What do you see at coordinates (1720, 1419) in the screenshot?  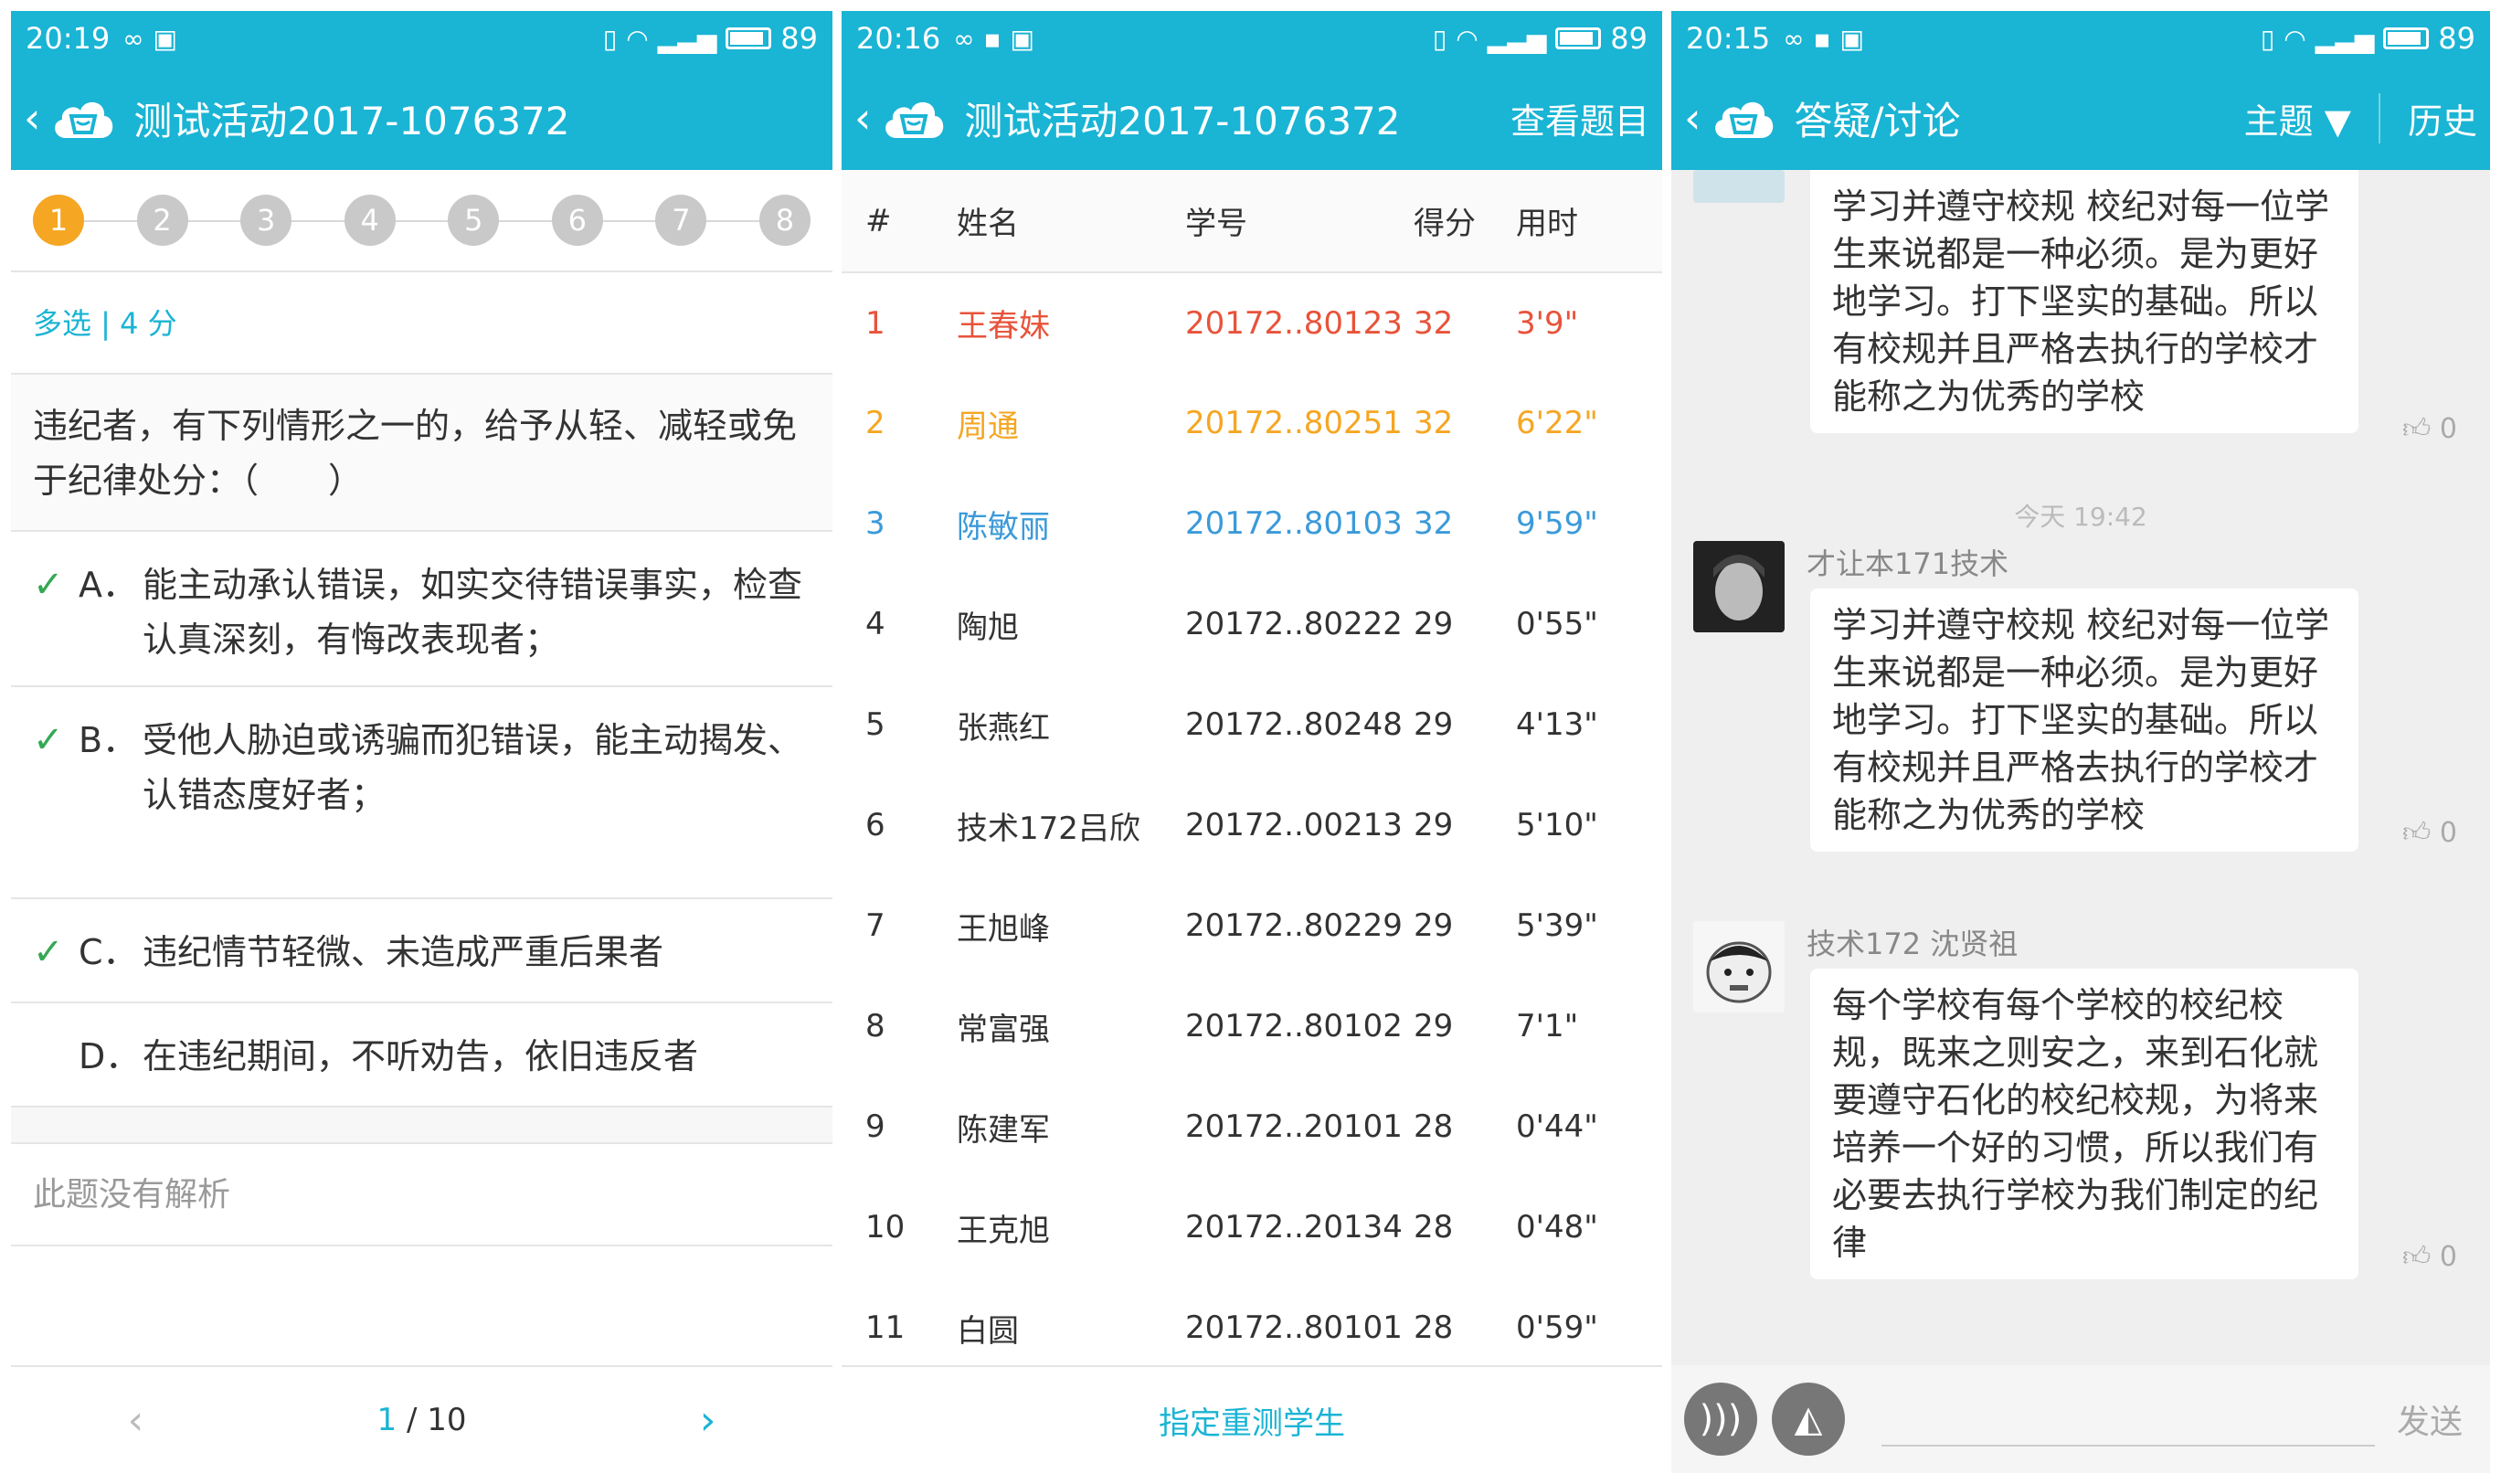 I see `voice-icon: )))` at bounding box center [1720, 1419].